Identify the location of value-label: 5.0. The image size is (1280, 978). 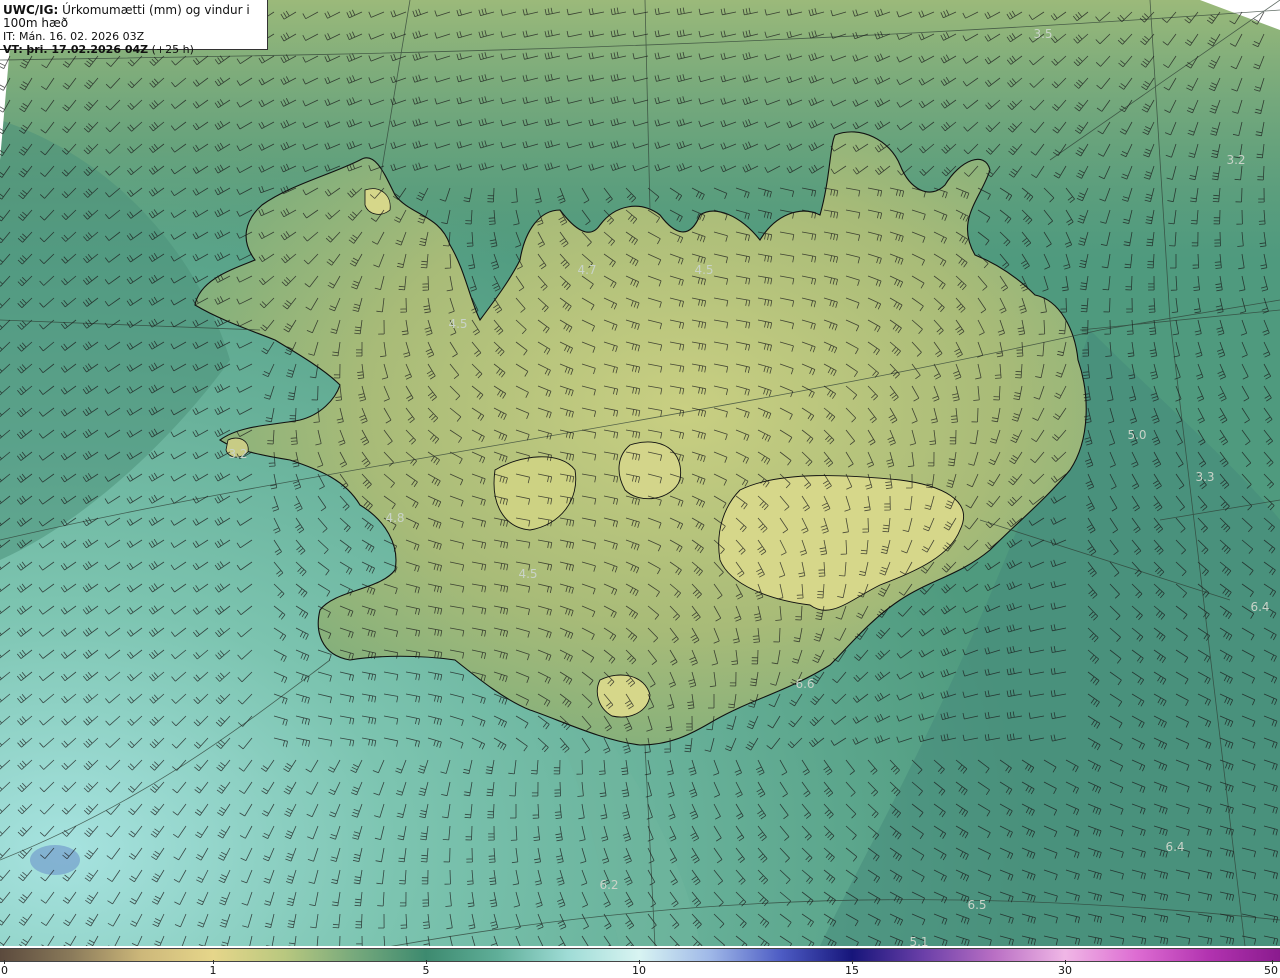
(1136, 435).